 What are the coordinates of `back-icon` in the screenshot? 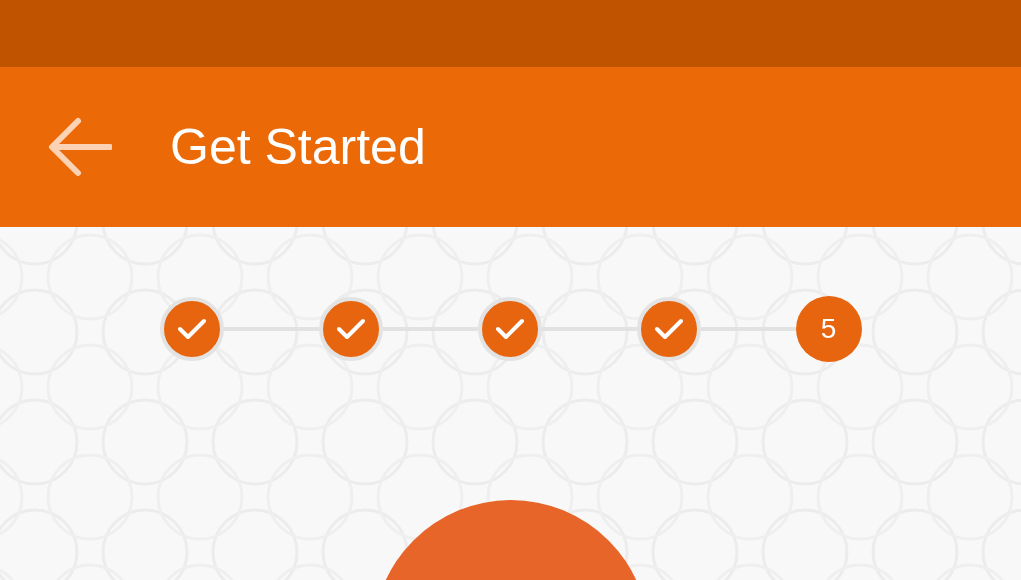 It's located at (80, 147).